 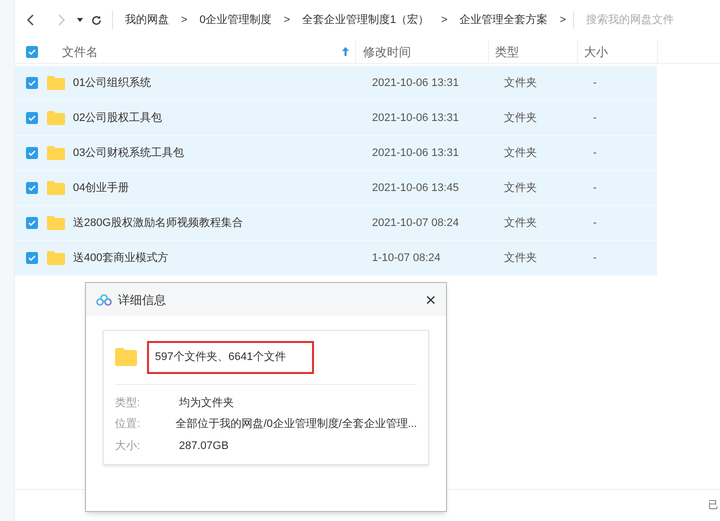 What do you see at coordinates (61, 20) in the screenshot?
I see `forward-icon` at bounding box center [61, 20].